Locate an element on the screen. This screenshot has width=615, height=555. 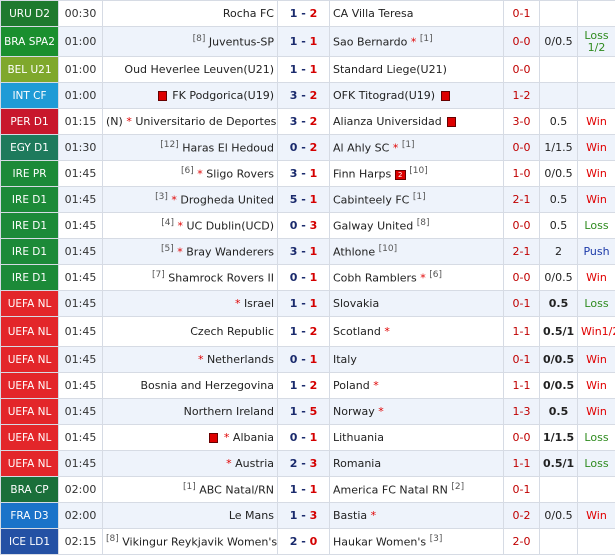
score-cell: 0 - 2 is located at coordinates (304, 148).